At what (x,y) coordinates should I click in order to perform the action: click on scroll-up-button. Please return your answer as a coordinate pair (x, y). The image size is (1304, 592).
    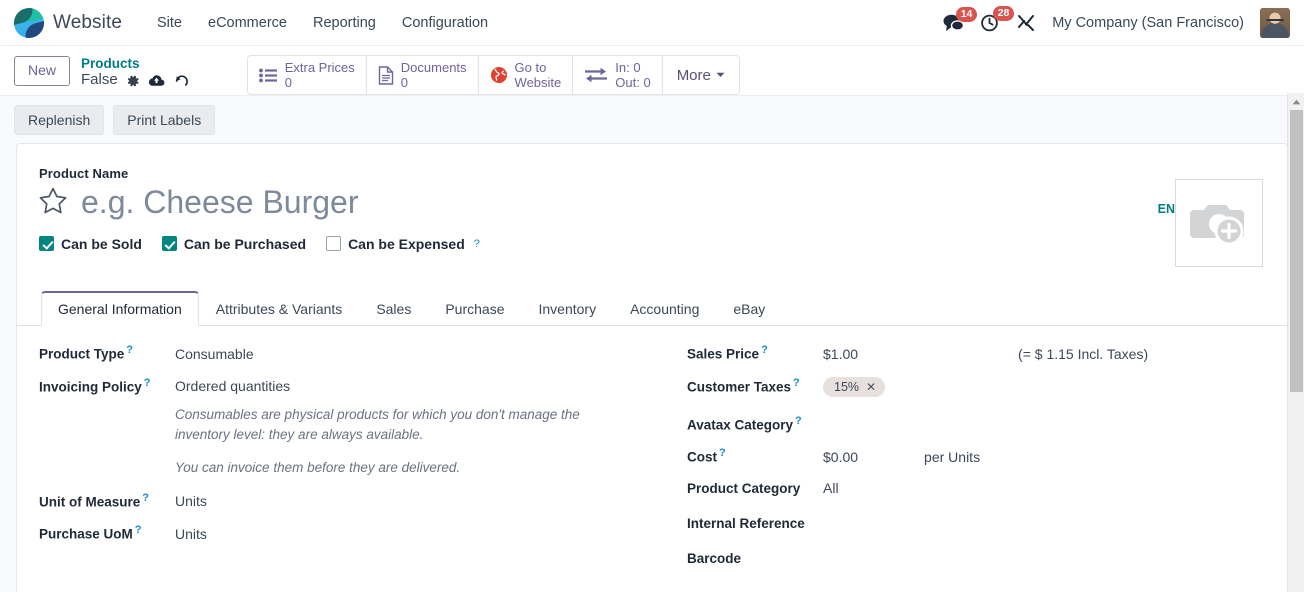
    Looking at the image, I should click on (1296, 101).